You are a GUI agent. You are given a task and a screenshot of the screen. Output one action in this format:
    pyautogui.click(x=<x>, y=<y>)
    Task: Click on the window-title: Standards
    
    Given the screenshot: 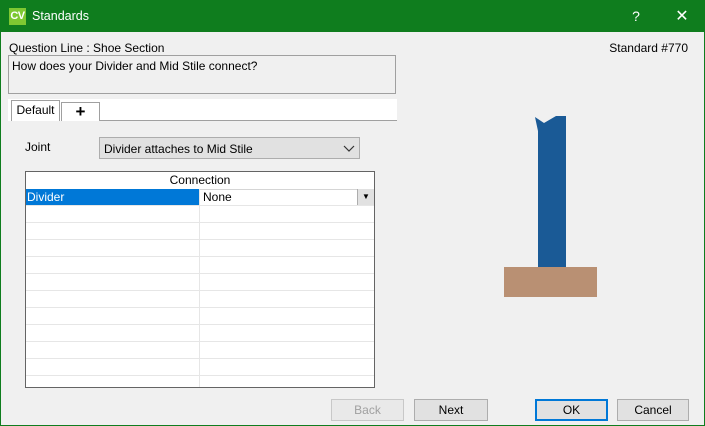 What is the action you would take?
    pyautogui.click(x=60, y=16)
    